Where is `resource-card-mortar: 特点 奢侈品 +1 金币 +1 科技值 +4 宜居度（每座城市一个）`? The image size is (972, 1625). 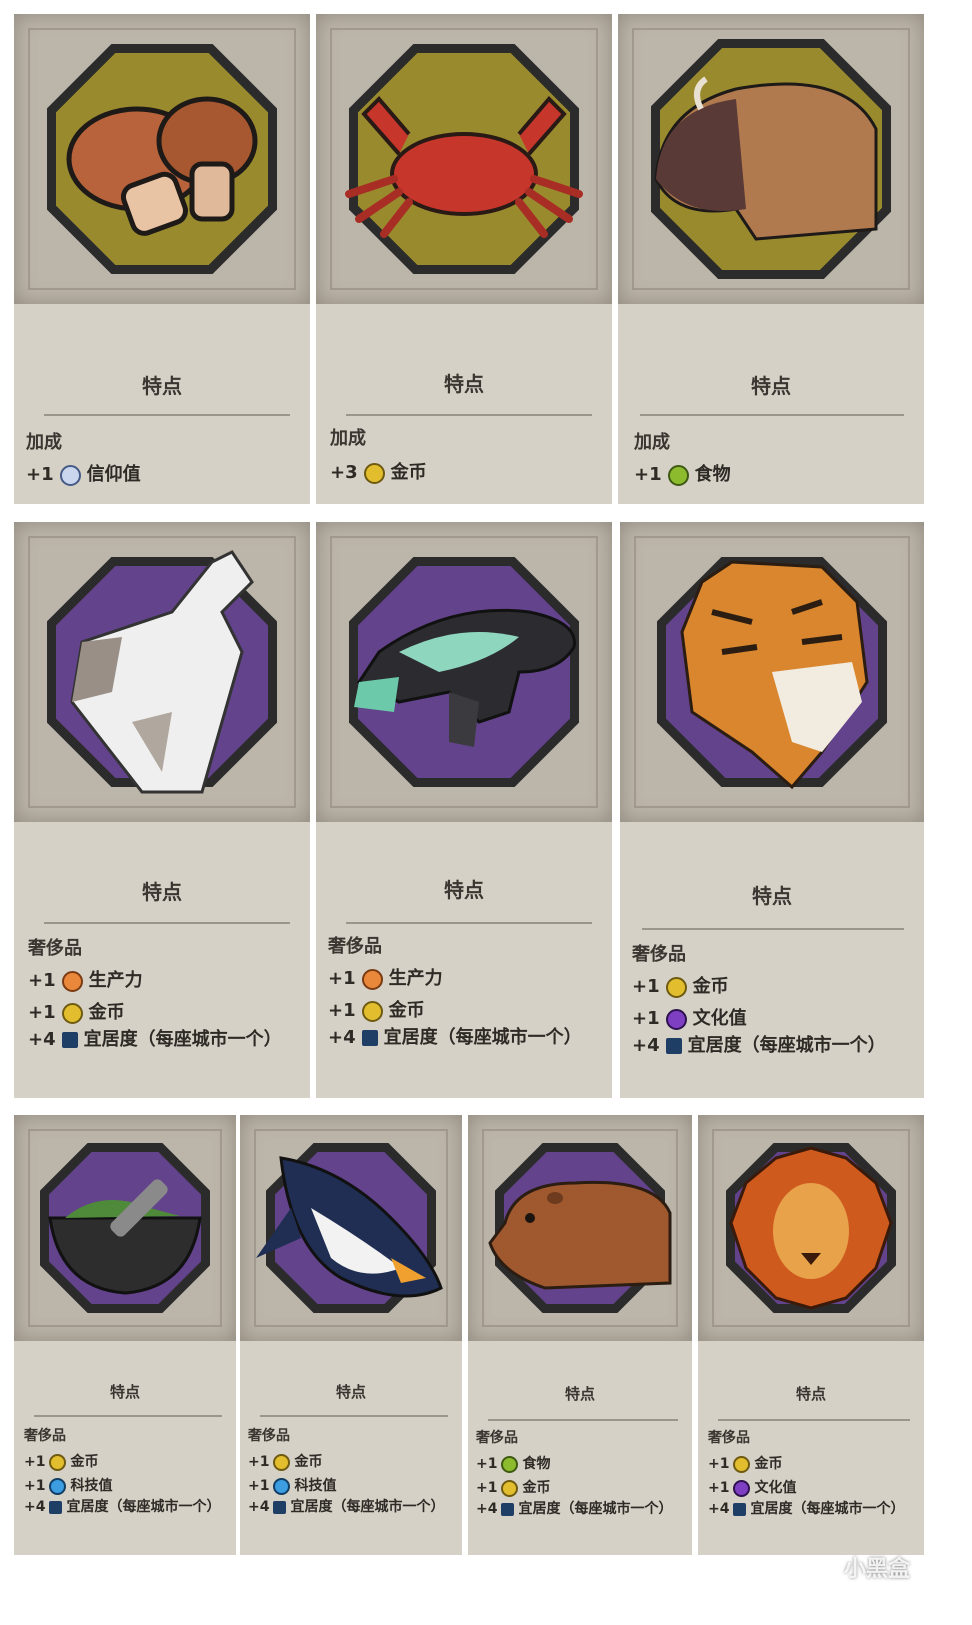
resource-card-mortar: 特点 奢侈品 +1 金币 +1 科技值 +4 宜居度（每座城市一个） is located at coordinates (125, 1335).